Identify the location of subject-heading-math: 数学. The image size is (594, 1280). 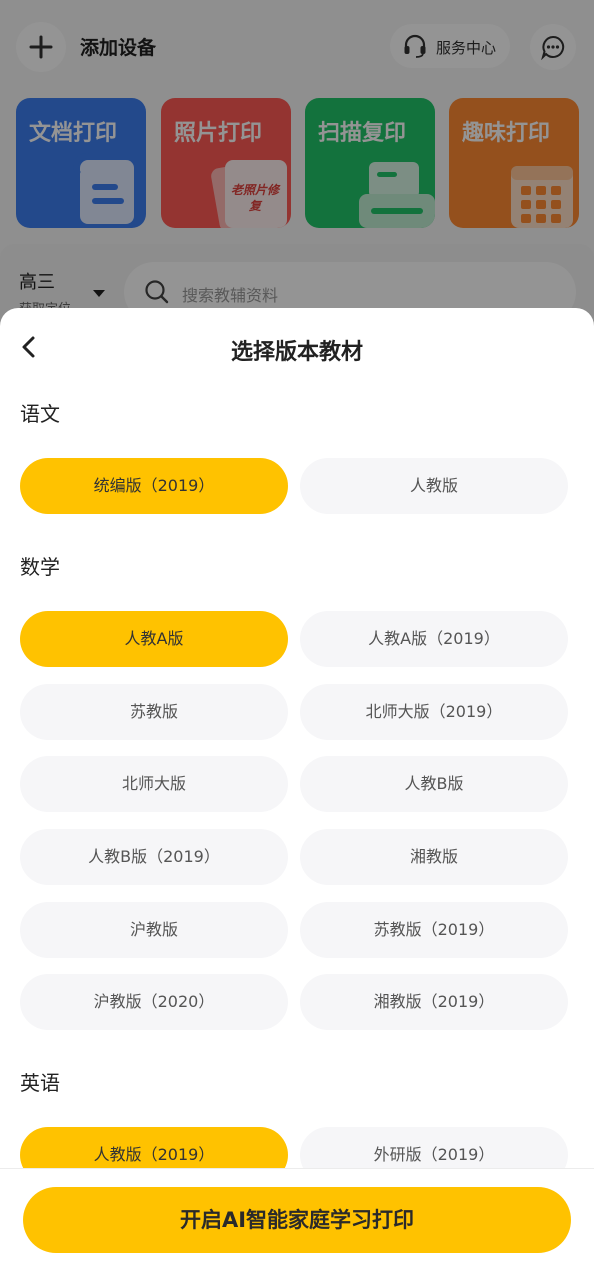
(40, 567).